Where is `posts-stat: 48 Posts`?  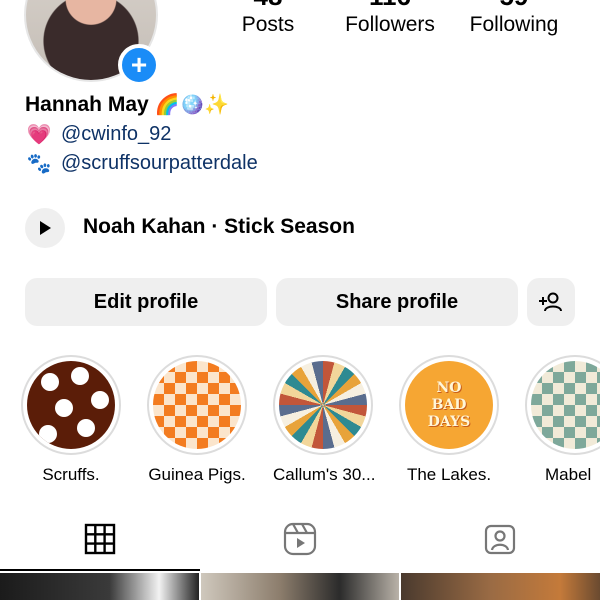
posts-stat: 48 Posts is located at coordinates (268, 19).